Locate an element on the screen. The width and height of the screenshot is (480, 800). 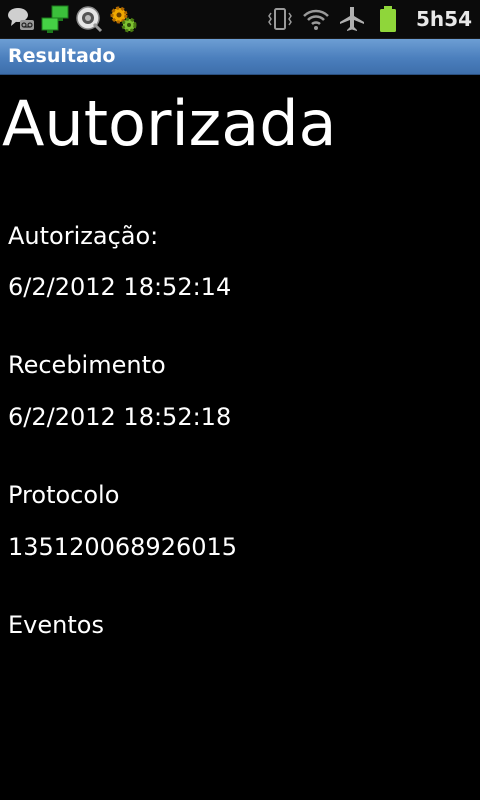
eventos-label: Eventos is located at coordinates (56, 625).